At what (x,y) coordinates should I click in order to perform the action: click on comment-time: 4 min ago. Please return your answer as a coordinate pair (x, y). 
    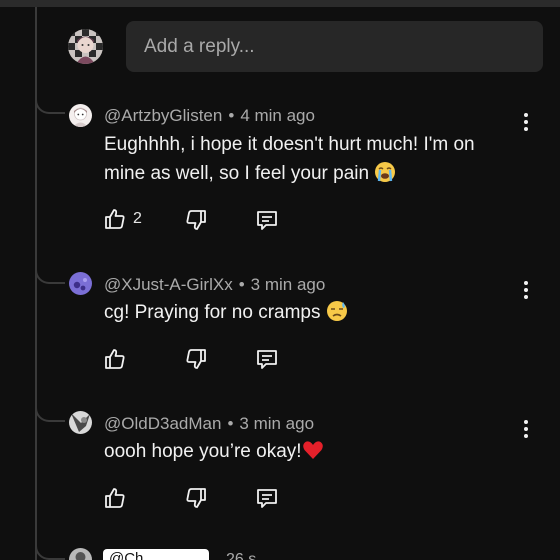
    Looking at the image, I should click on (277, 115).